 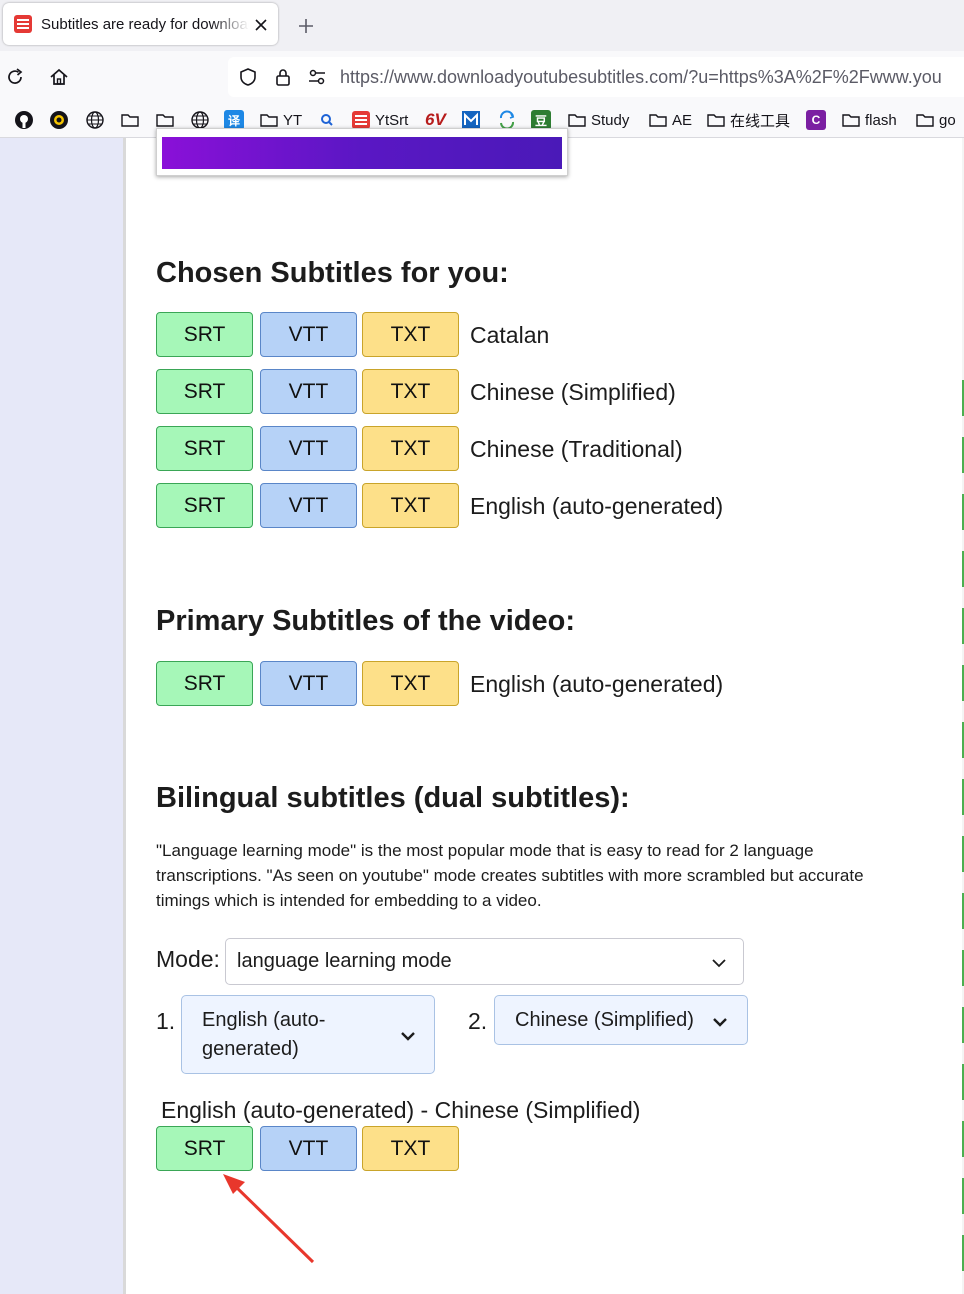 I want to click on folder-bookmark-tools: 在线工具, so click(x=748, y=120).